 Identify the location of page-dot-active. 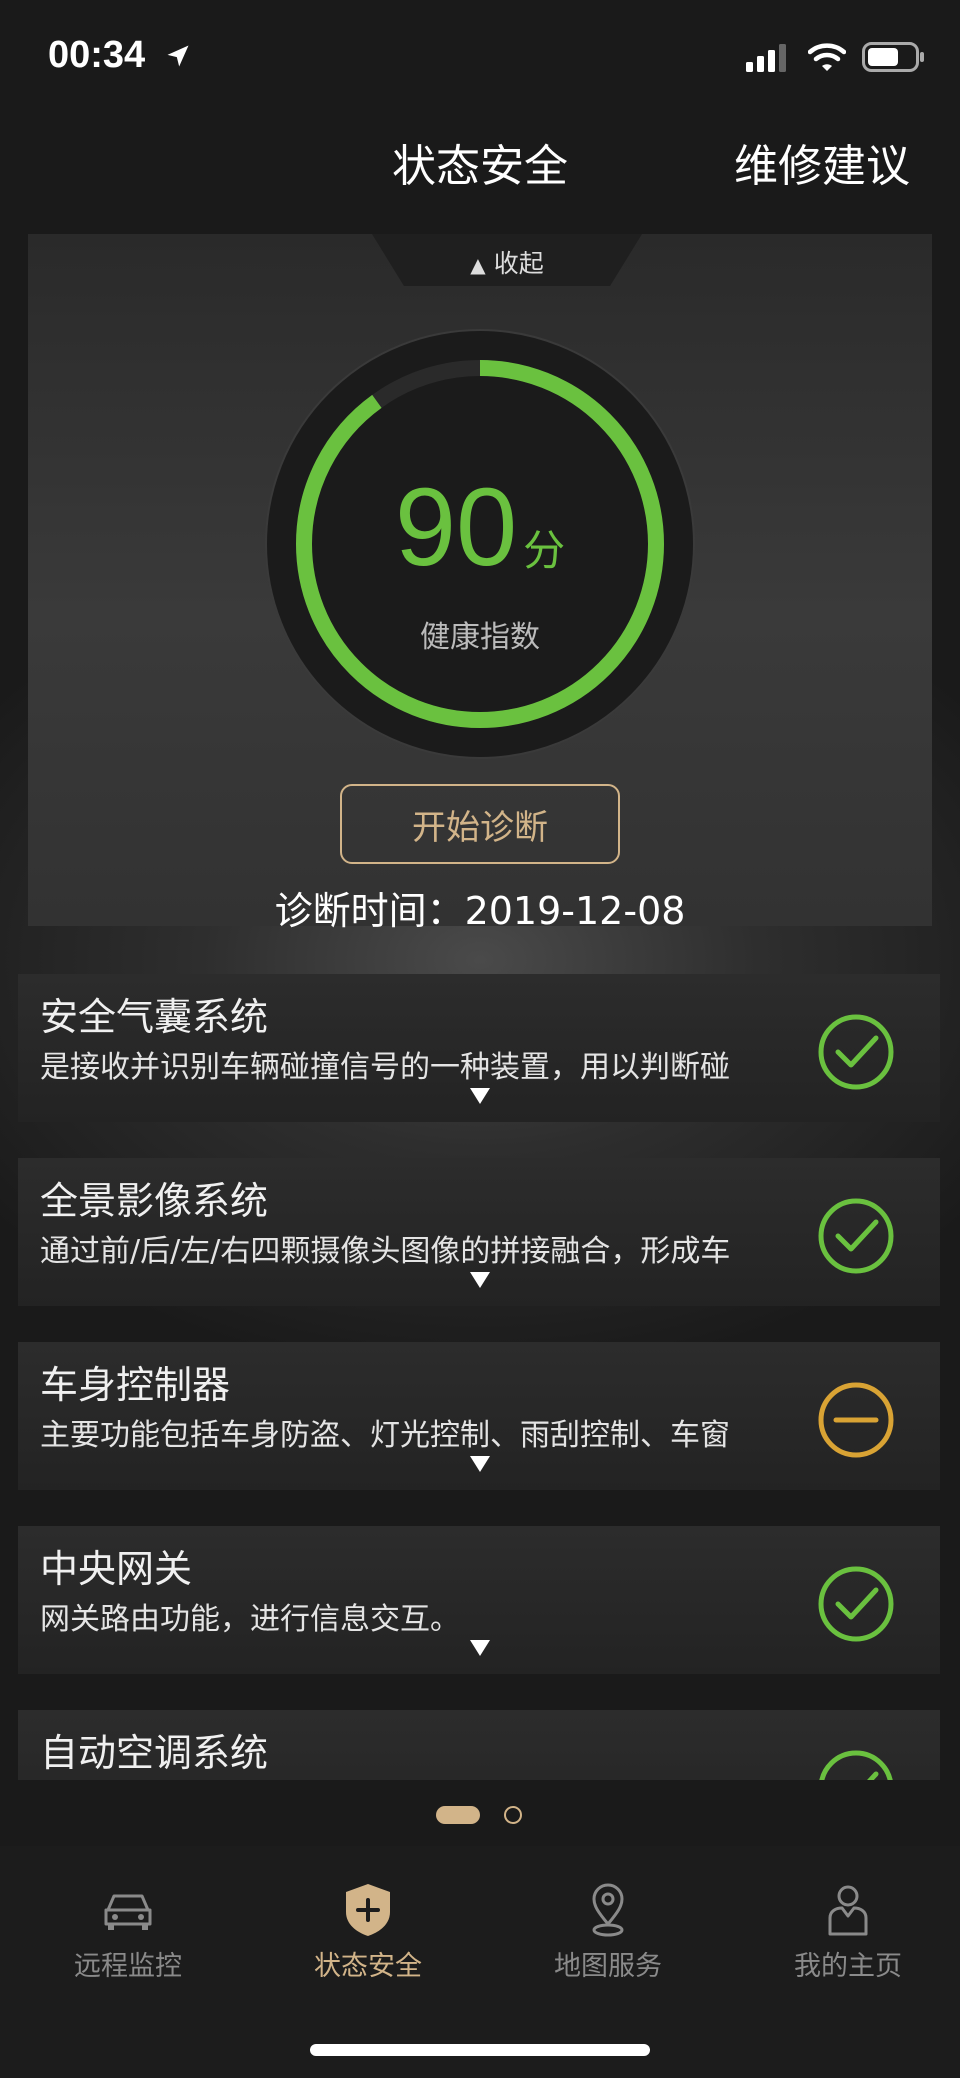
(458, 1815).